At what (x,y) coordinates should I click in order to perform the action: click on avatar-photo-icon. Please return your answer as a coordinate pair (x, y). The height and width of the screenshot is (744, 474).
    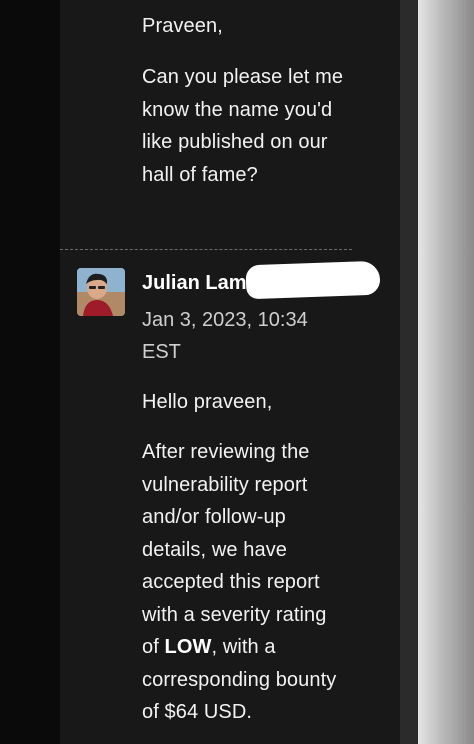
    Looking at the image, I should click on (101, 292).